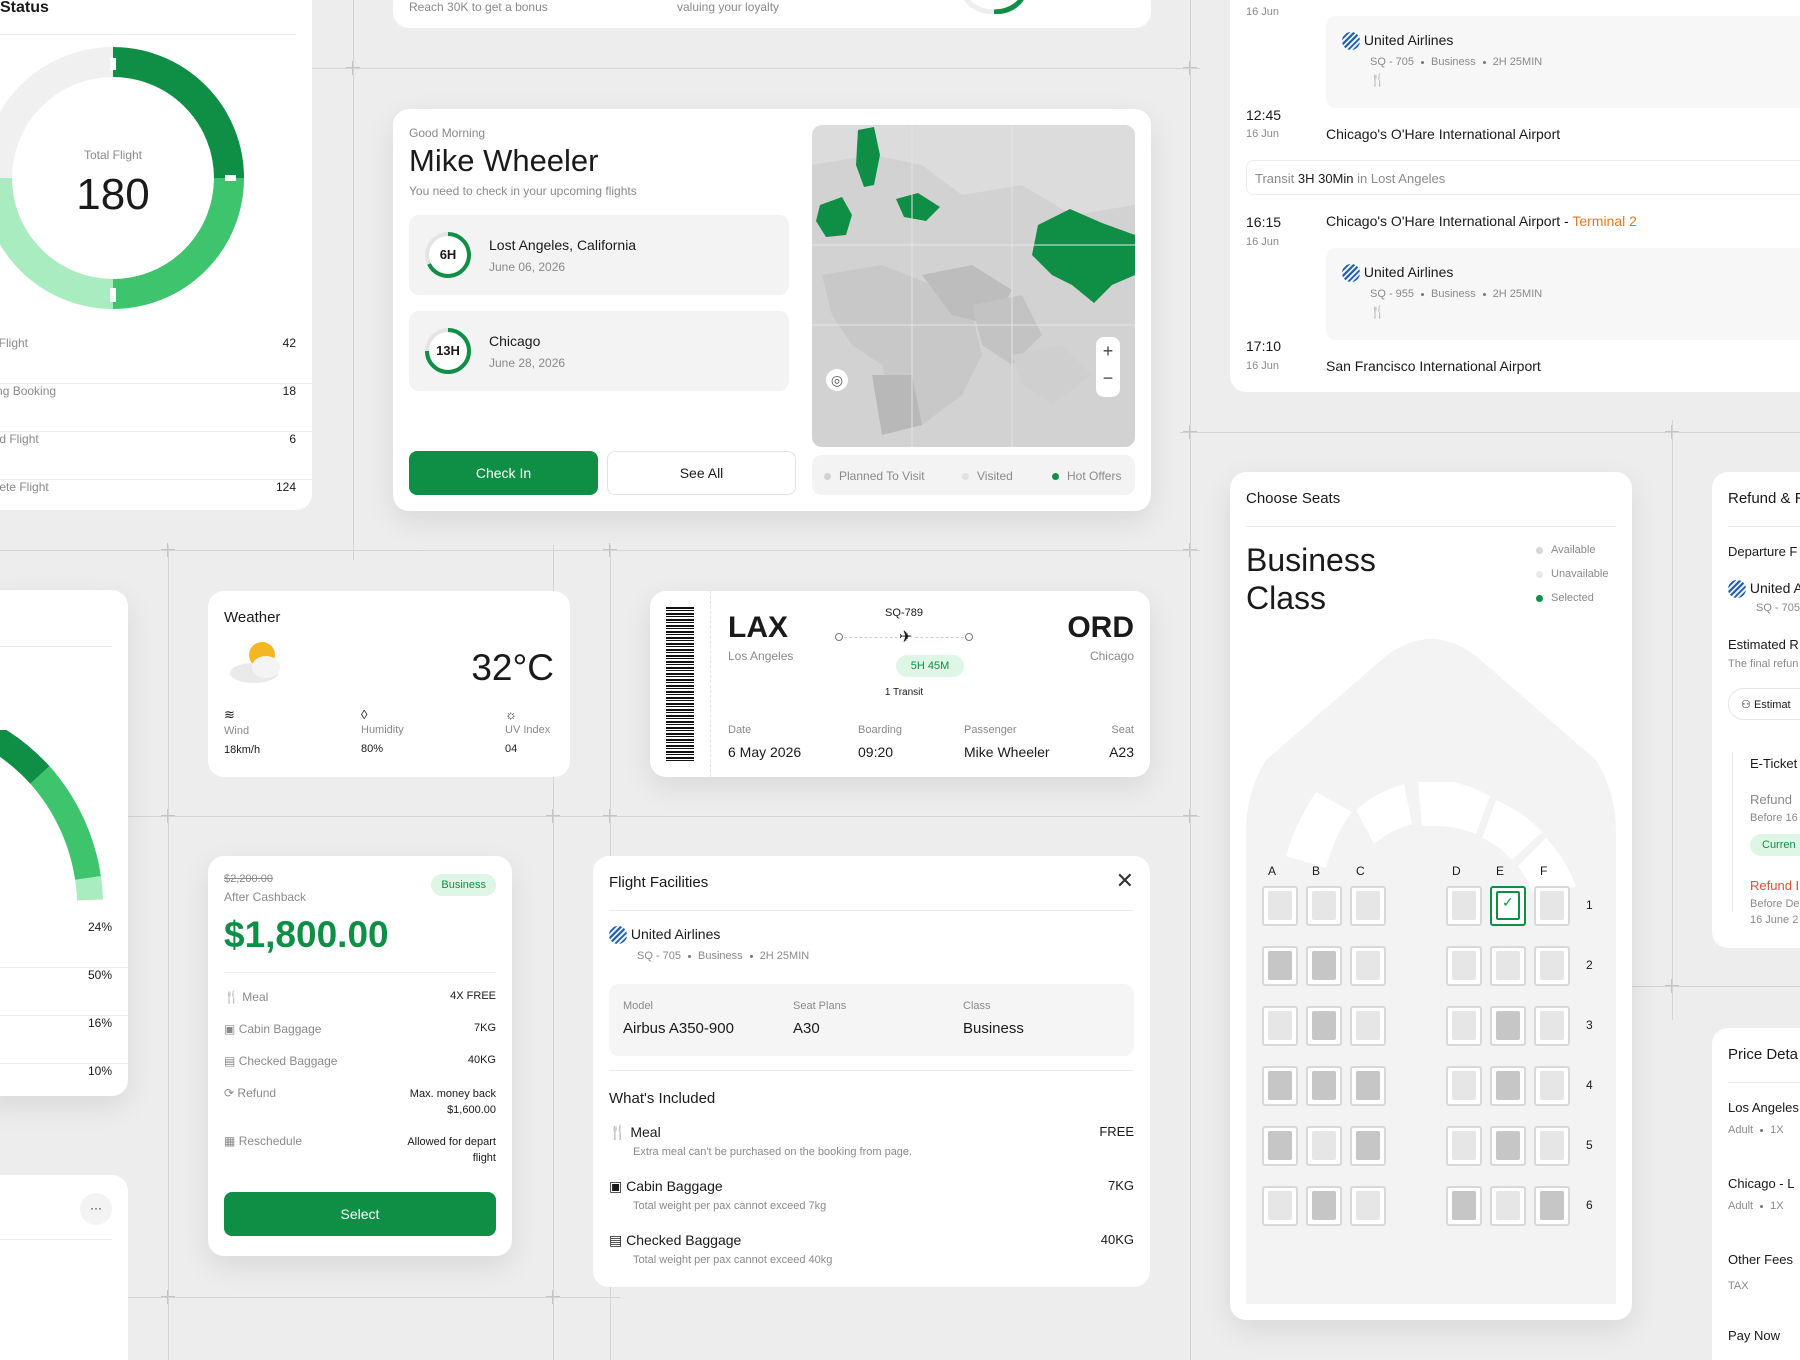 This screenshot has width=1800, height=1360. I want to click on droplet-icon: ◊, so click(364, 714).